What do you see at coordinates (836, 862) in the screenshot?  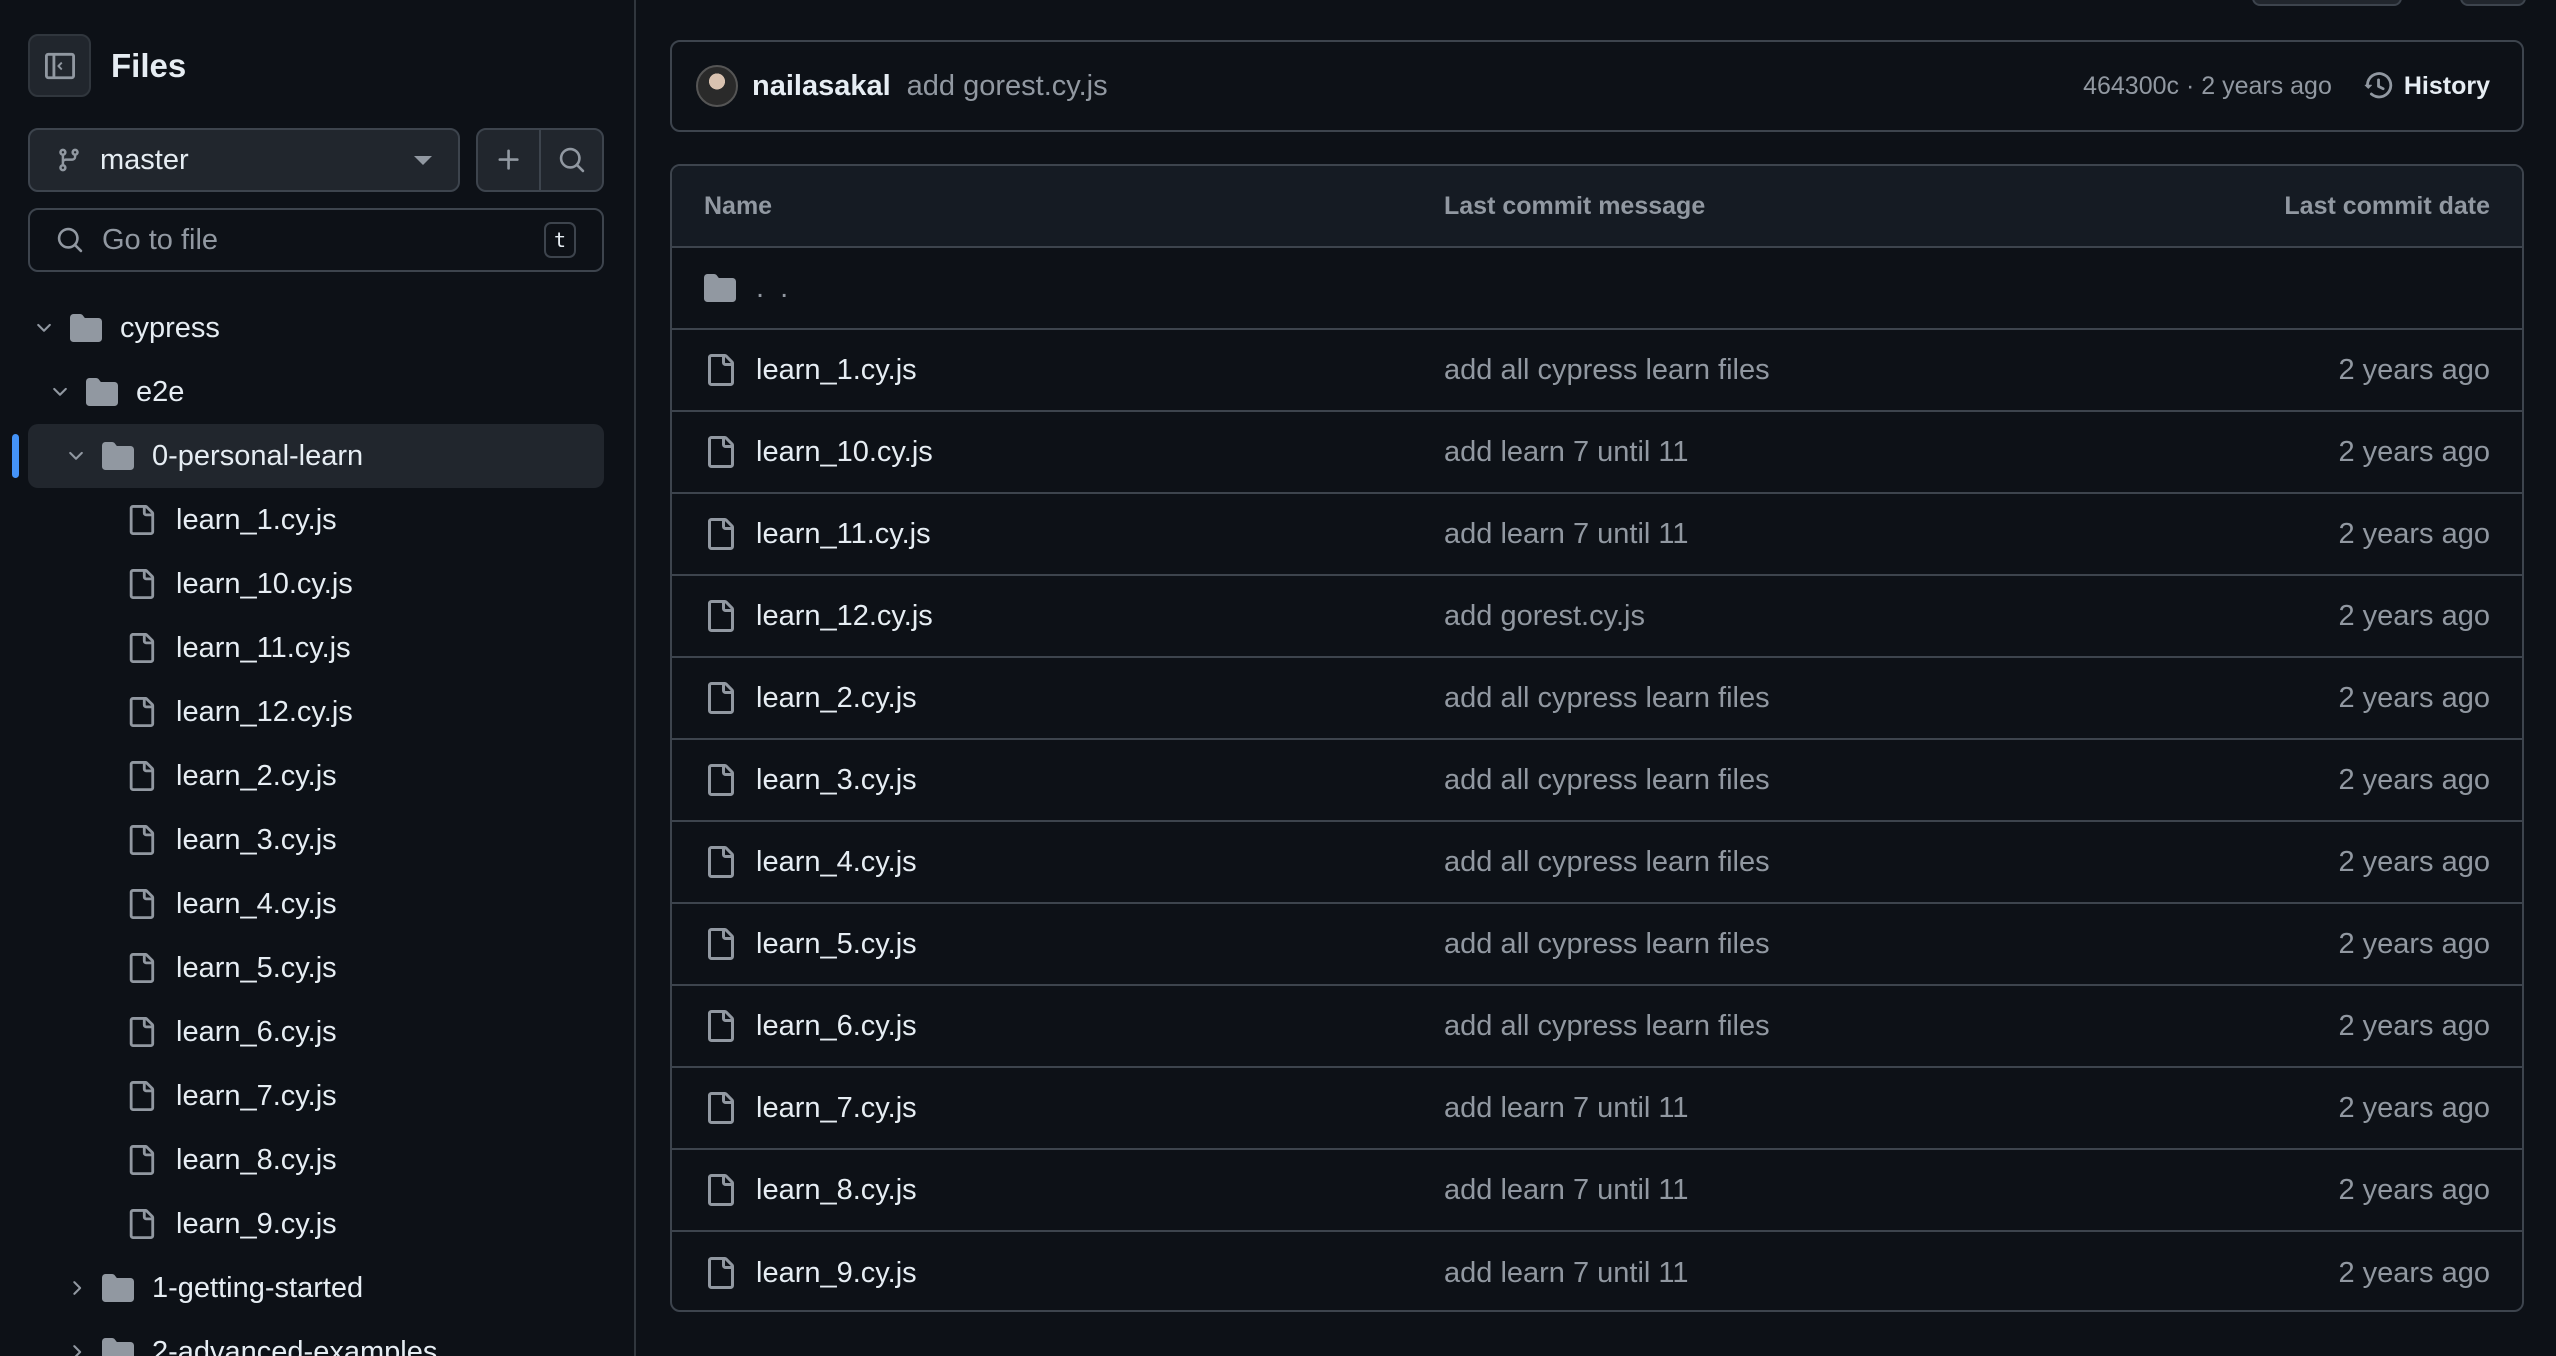 I see `file-link: learn_4.cy.js` at bounding box center [836, 862].